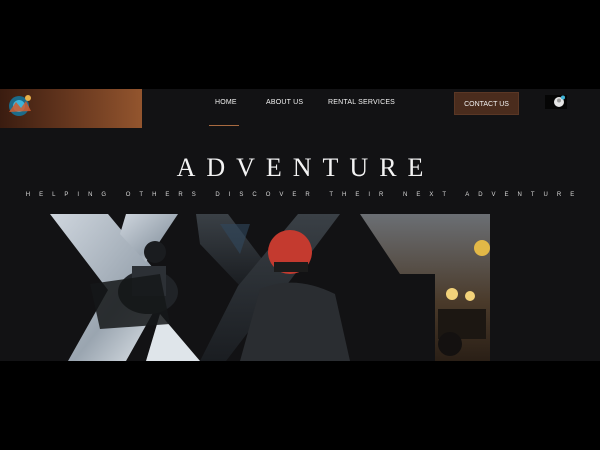 The height and width of the screenshot is (450, 600). What do you see at coordinates (273, 287) in the screenshot?
I see `hero-letter-x-rider` at bounding box center [273, 287].